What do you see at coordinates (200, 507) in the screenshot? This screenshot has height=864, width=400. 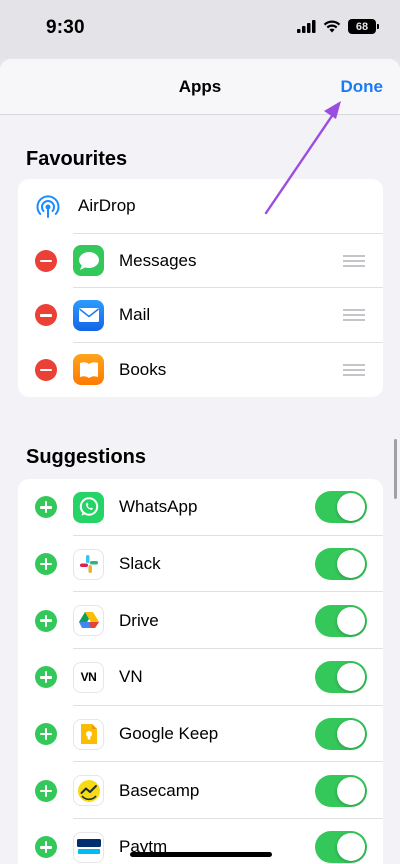 I see `suggestion-row-whatsapp: WhatsApp` at bounding box center [200, 507].